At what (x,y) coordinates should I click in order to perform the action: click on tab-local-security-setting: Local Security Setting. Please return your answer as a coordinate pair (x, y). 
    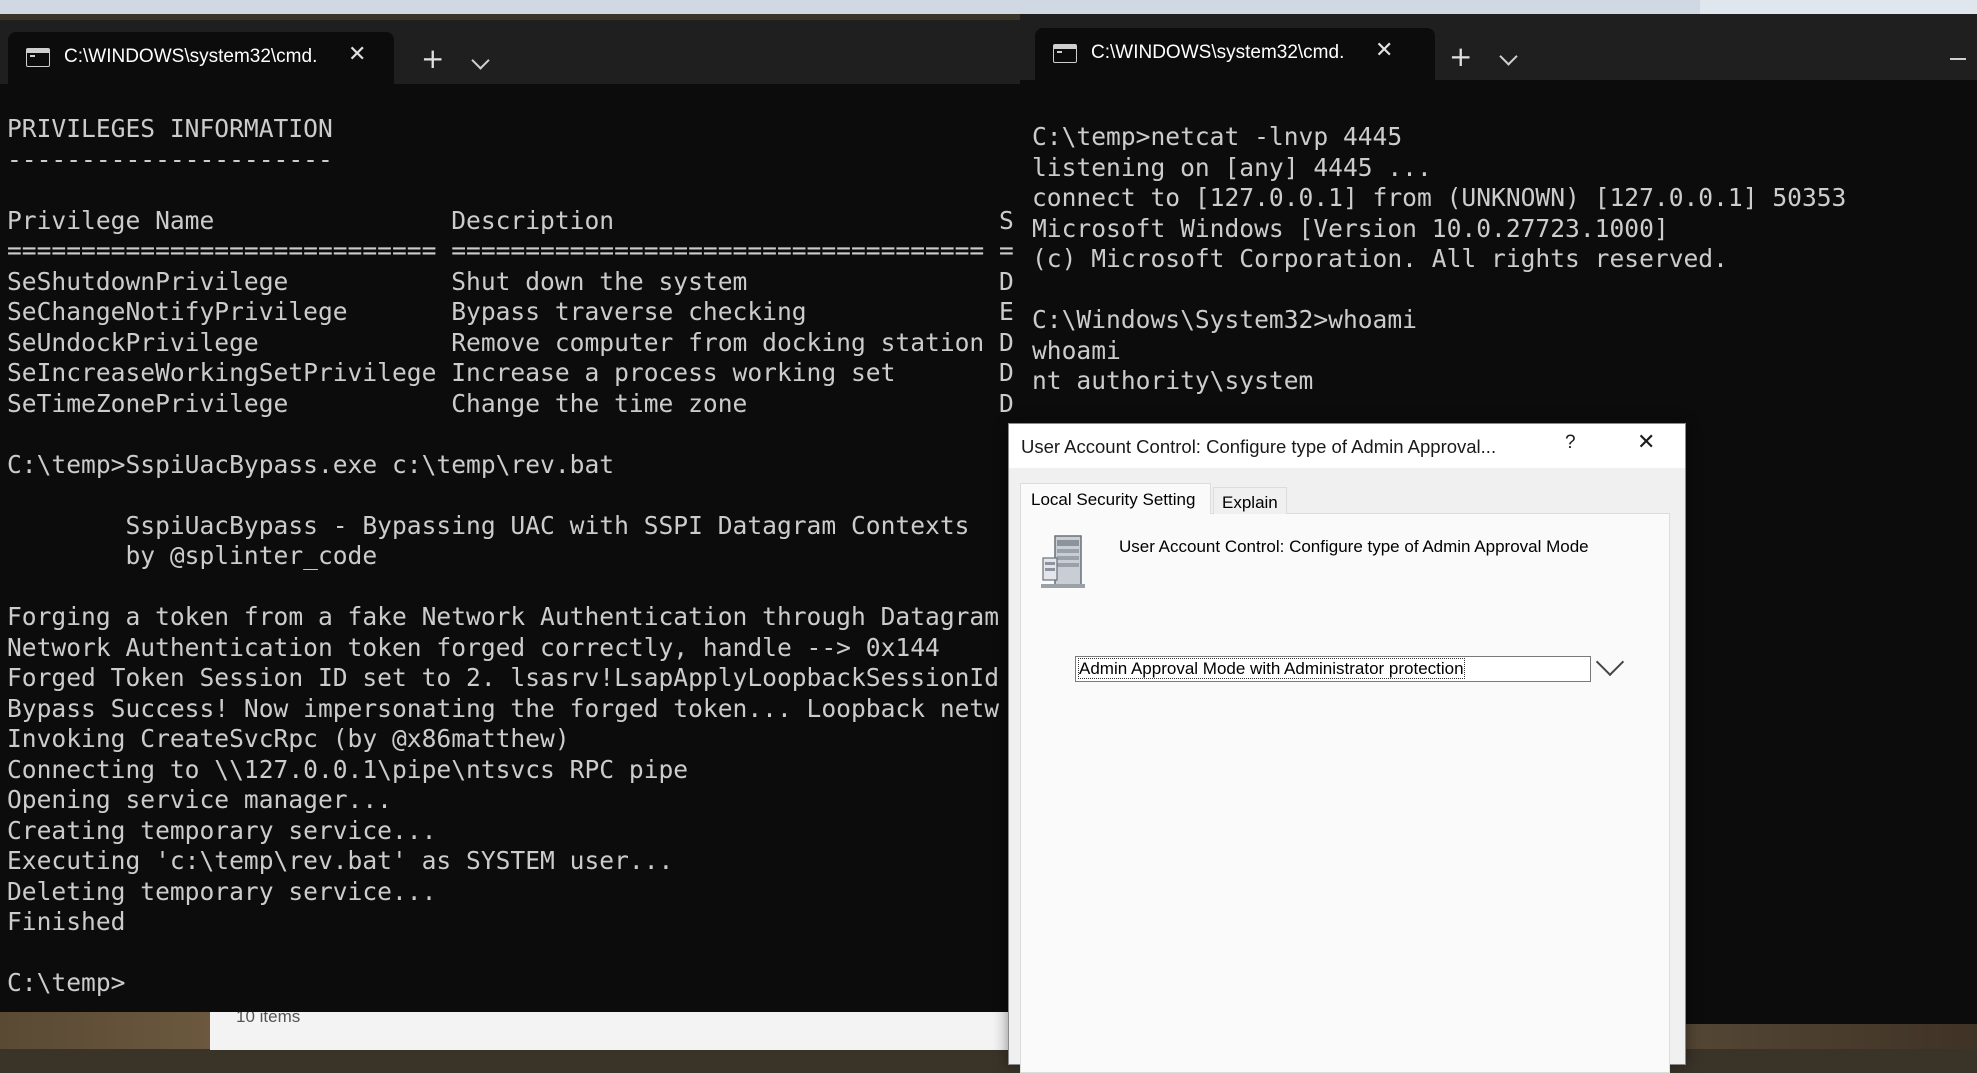
    Looking at the image, I should click on (1115, 498).